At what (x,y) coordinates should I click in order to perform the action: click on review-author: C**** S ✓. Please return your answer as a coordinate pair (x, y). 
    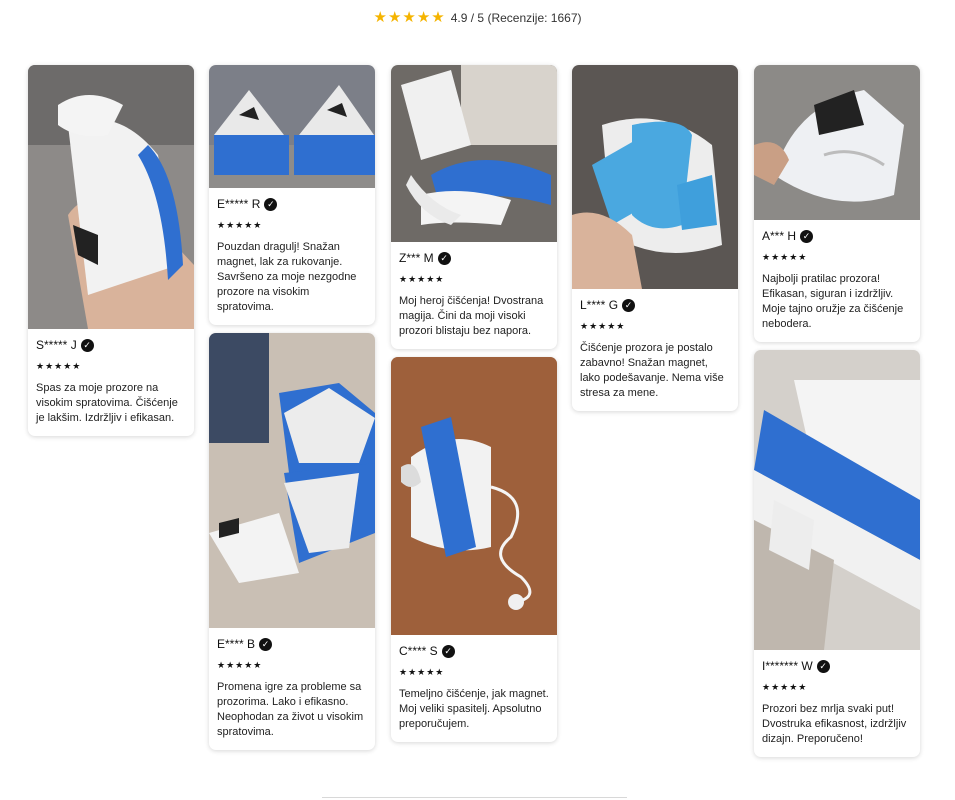
    Looking at the image, I should click on (474, 651).